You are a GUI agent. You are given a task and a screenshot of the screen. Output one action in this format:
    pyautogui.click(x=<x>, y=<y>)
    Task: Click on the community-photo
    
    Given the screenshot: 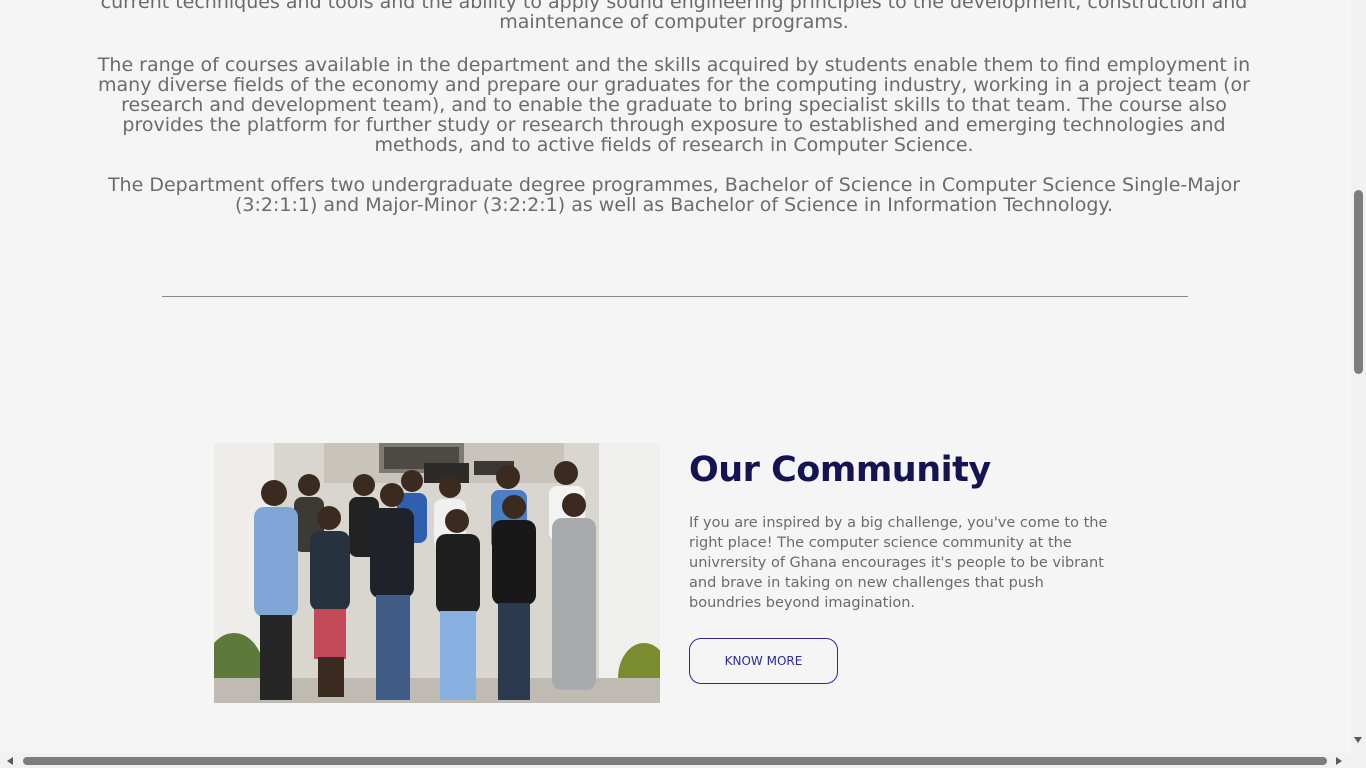 What is the action you would take?
    pyautogui.click(x=437, y=573)
    